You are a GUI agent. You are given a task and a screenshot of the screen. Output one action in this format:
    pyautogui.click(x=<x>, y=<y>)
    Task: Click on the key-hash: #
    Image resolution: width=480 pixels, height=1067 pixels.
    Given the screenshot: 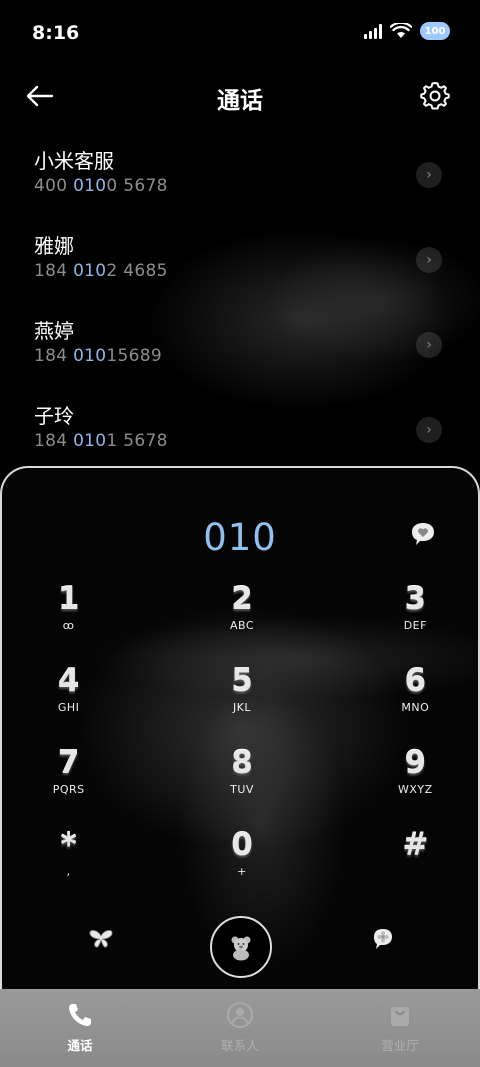 What is the action you would take?
    pyautogui.click(x=394, y=867)
    